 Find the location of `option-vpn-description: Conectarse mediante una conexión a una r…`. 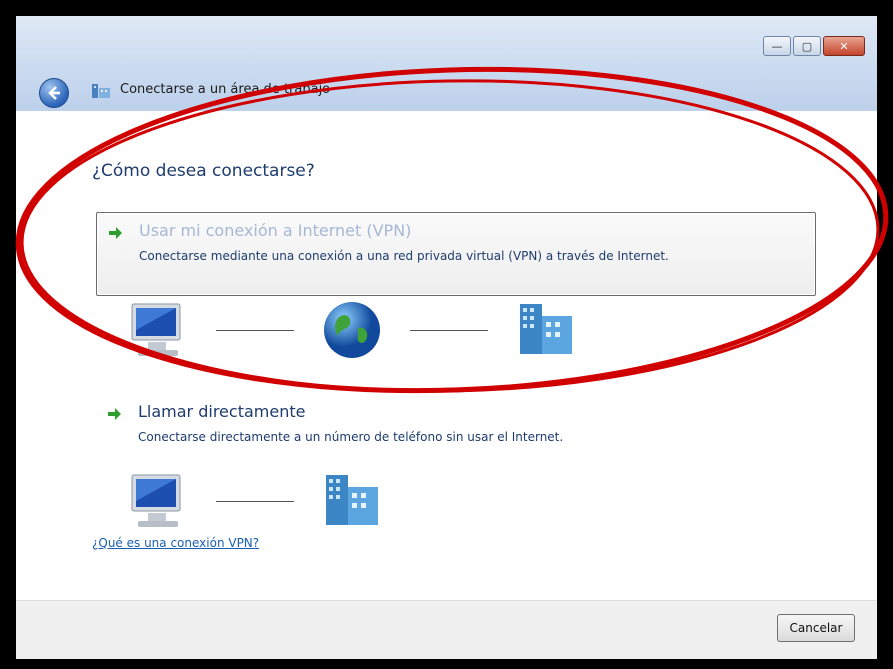

option-vpn-description: Conectarse mediante una conexión a una r… is located at coordinates (404, 256).